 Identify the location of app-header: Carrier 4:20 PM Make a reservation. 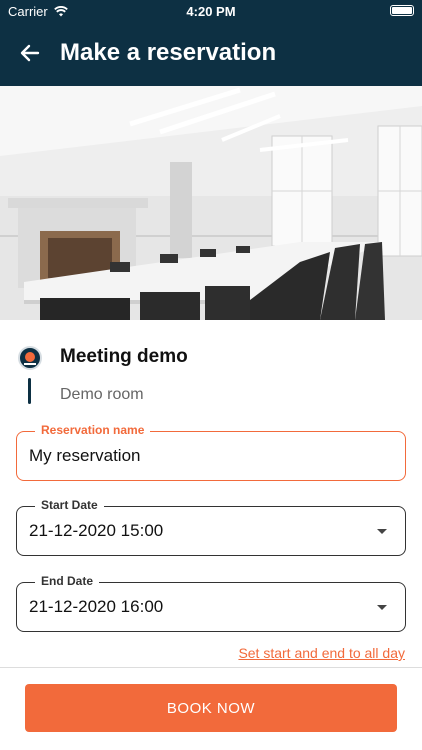
(211, 43).